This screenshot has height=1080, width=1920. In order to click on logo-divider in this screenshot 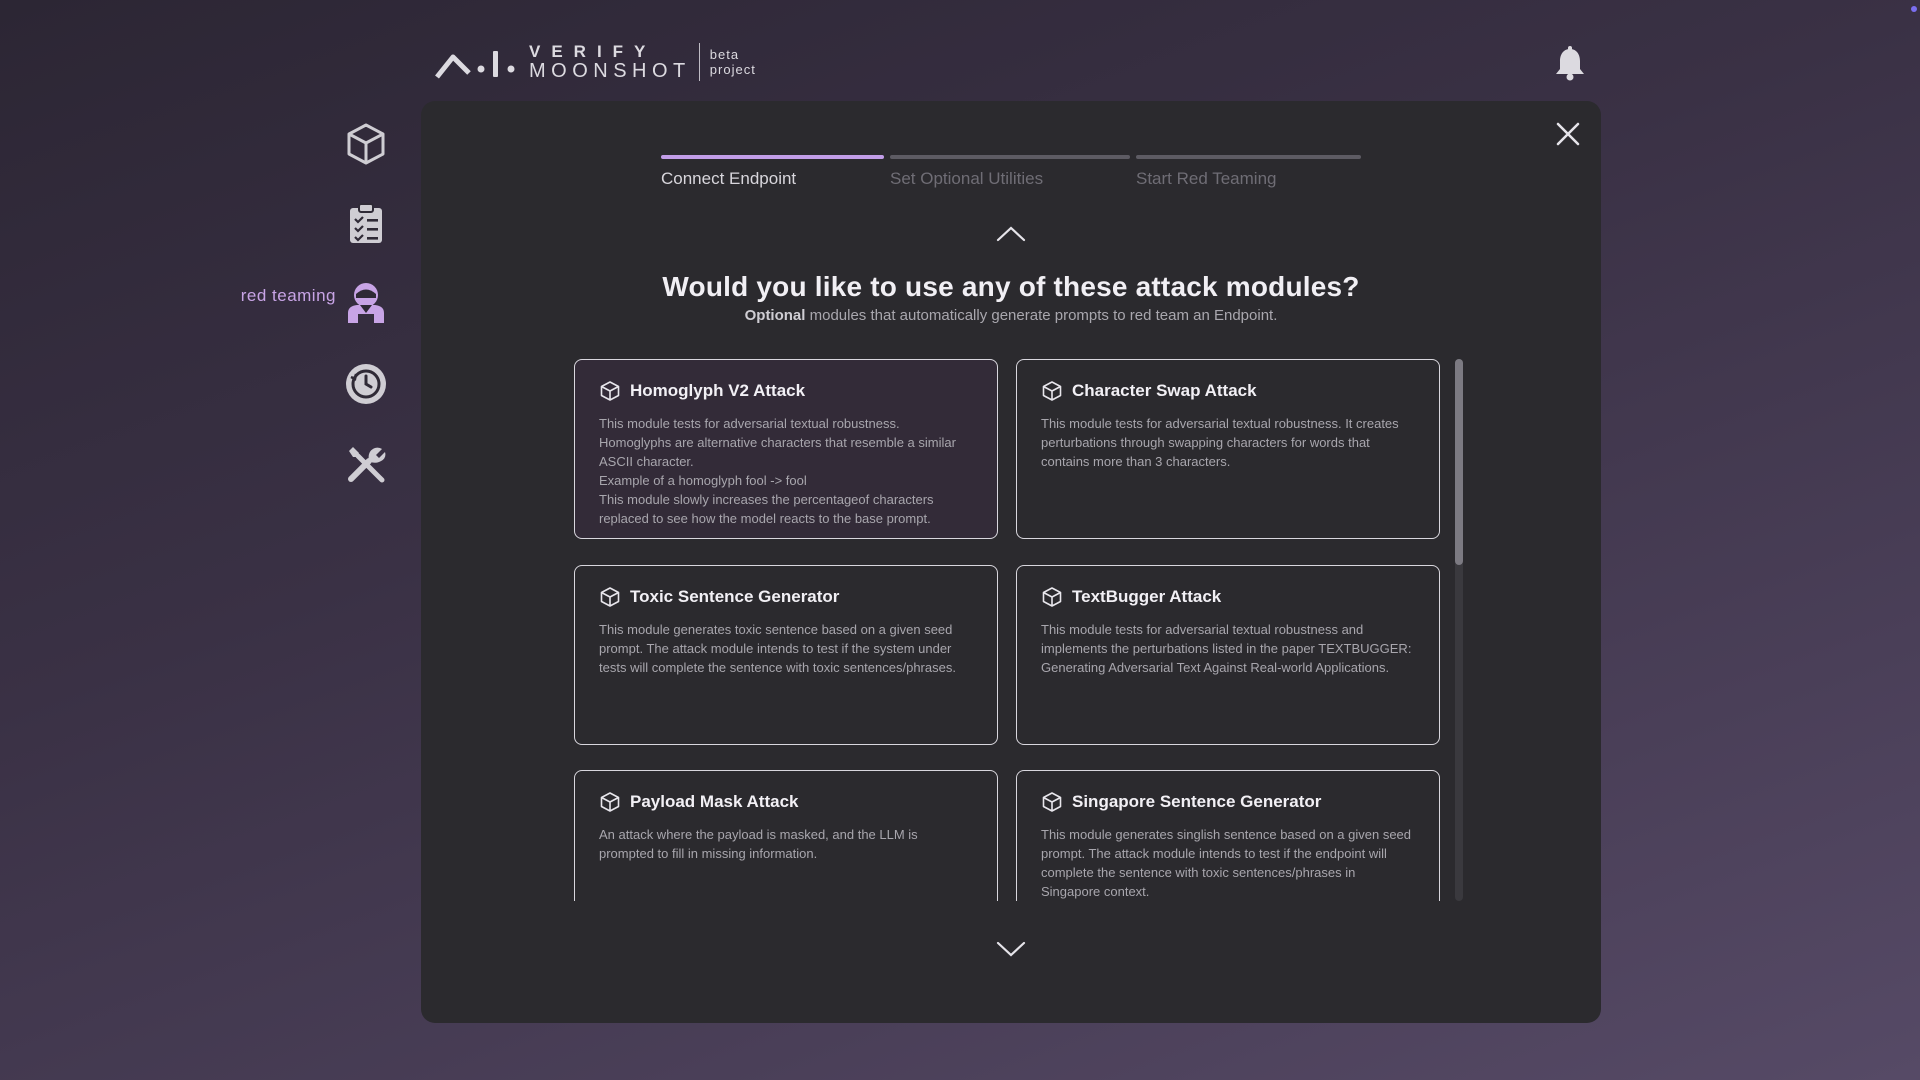, I will do `click(699, 62)`.